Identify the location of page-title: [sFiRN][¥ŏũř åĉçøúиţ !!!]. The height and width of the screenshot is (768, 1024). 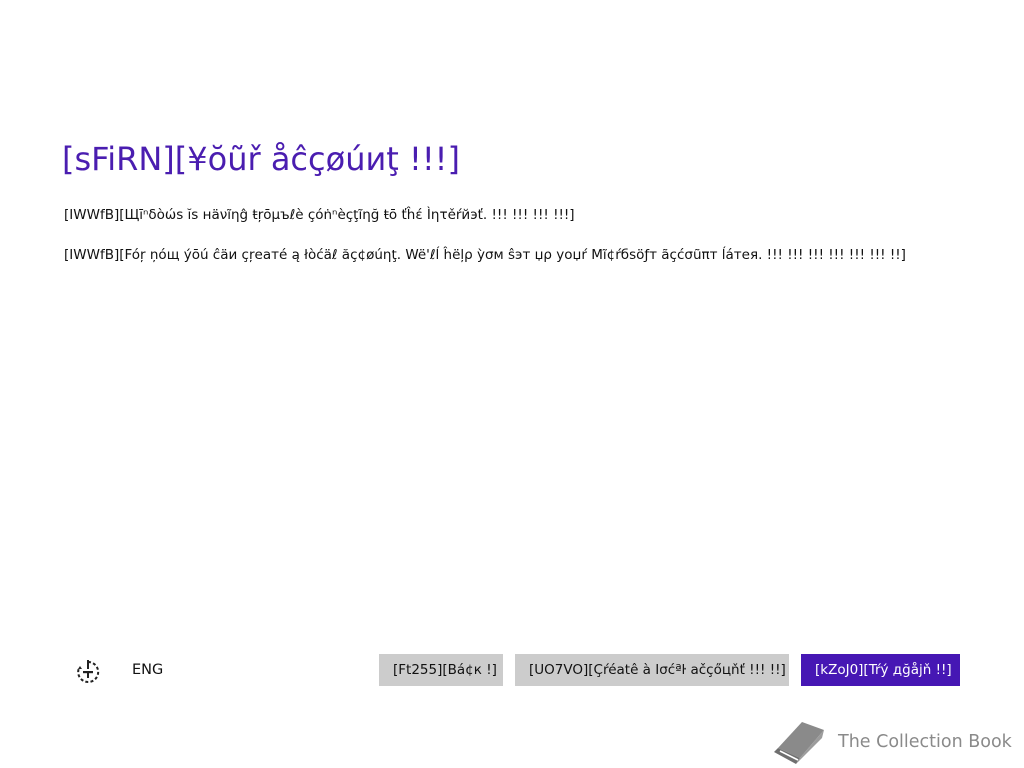
(261, 159).